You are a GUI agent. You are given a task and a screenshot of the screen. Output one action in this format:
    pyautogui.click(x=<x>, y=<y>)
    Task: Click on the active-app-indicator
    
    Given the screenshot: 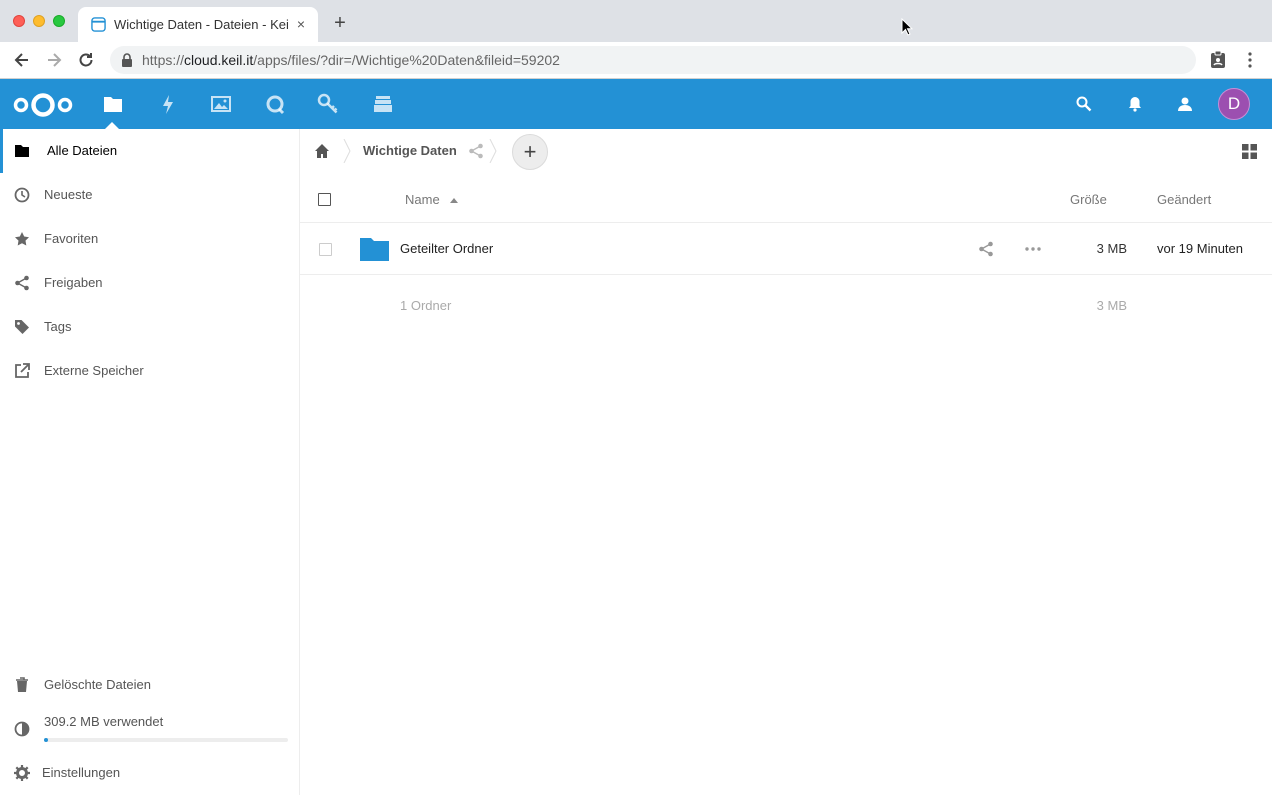 What is the action you would take?
    pyautogui.click(x=112, y=125)
    